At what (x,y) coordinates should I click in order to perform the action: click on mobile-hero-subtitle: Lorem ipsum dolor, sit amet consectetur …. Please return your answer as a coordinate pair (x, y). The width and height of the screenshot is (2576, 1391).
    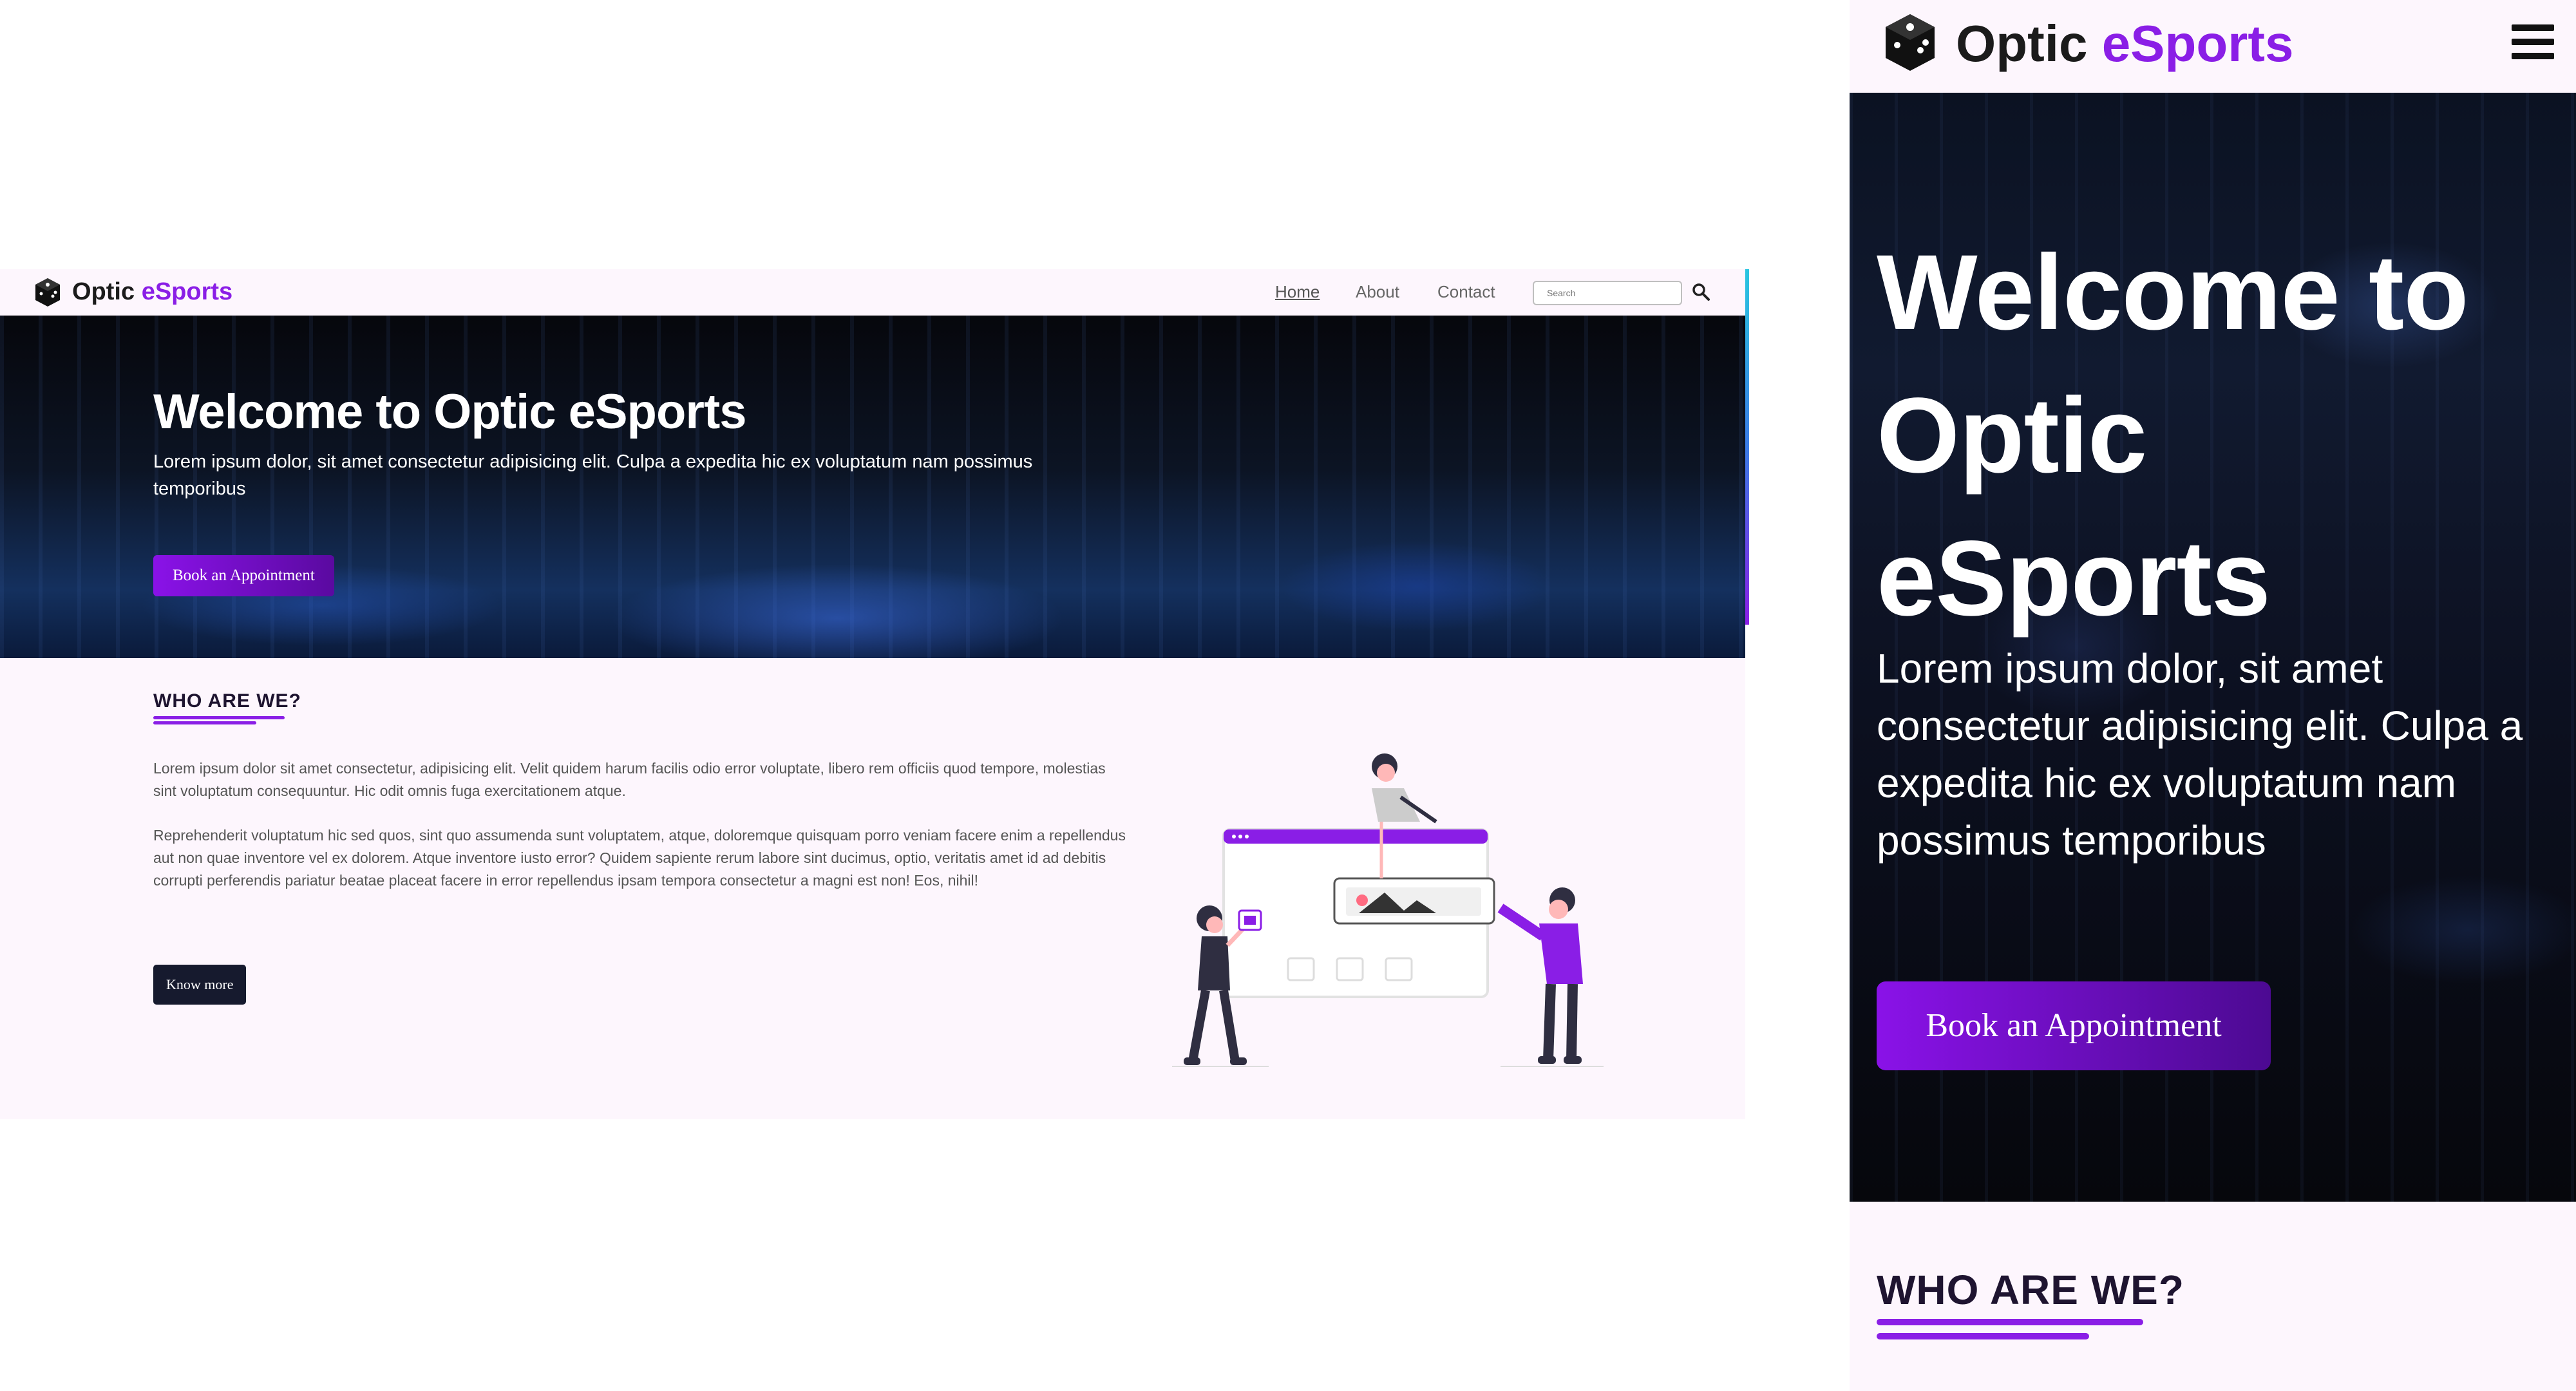
    Looking at the image, I should click on (2200, 754).